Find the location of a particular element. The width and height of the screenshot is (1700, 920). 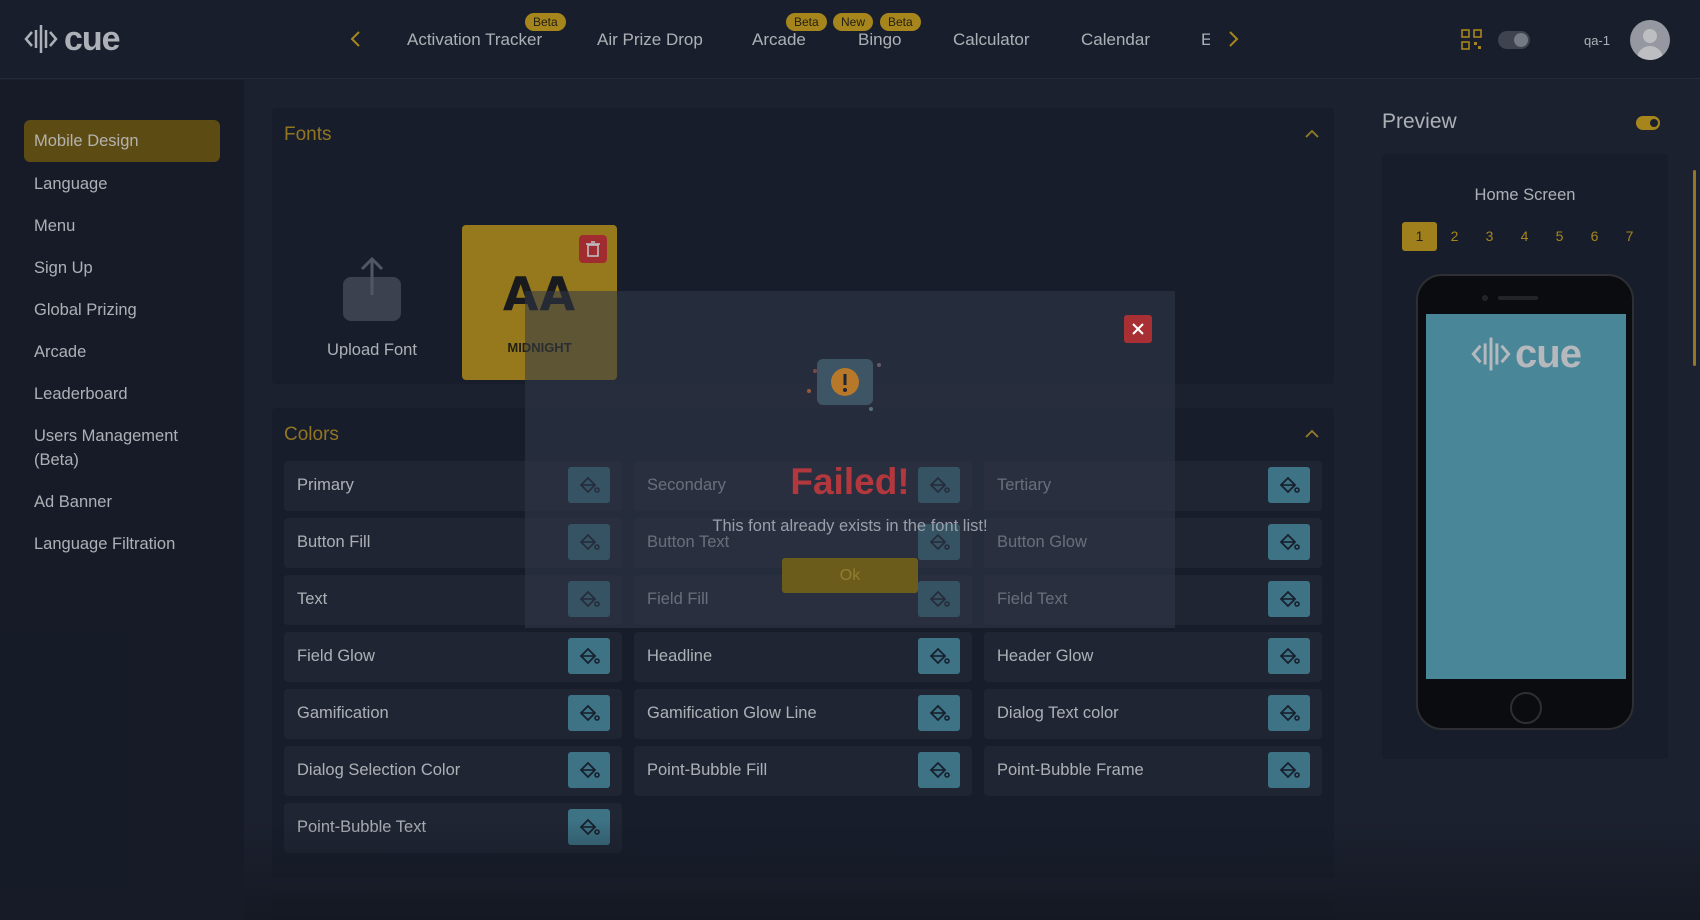

sidebar-item-mobile-design: Mobile Design is located at coordinates (122, 141).